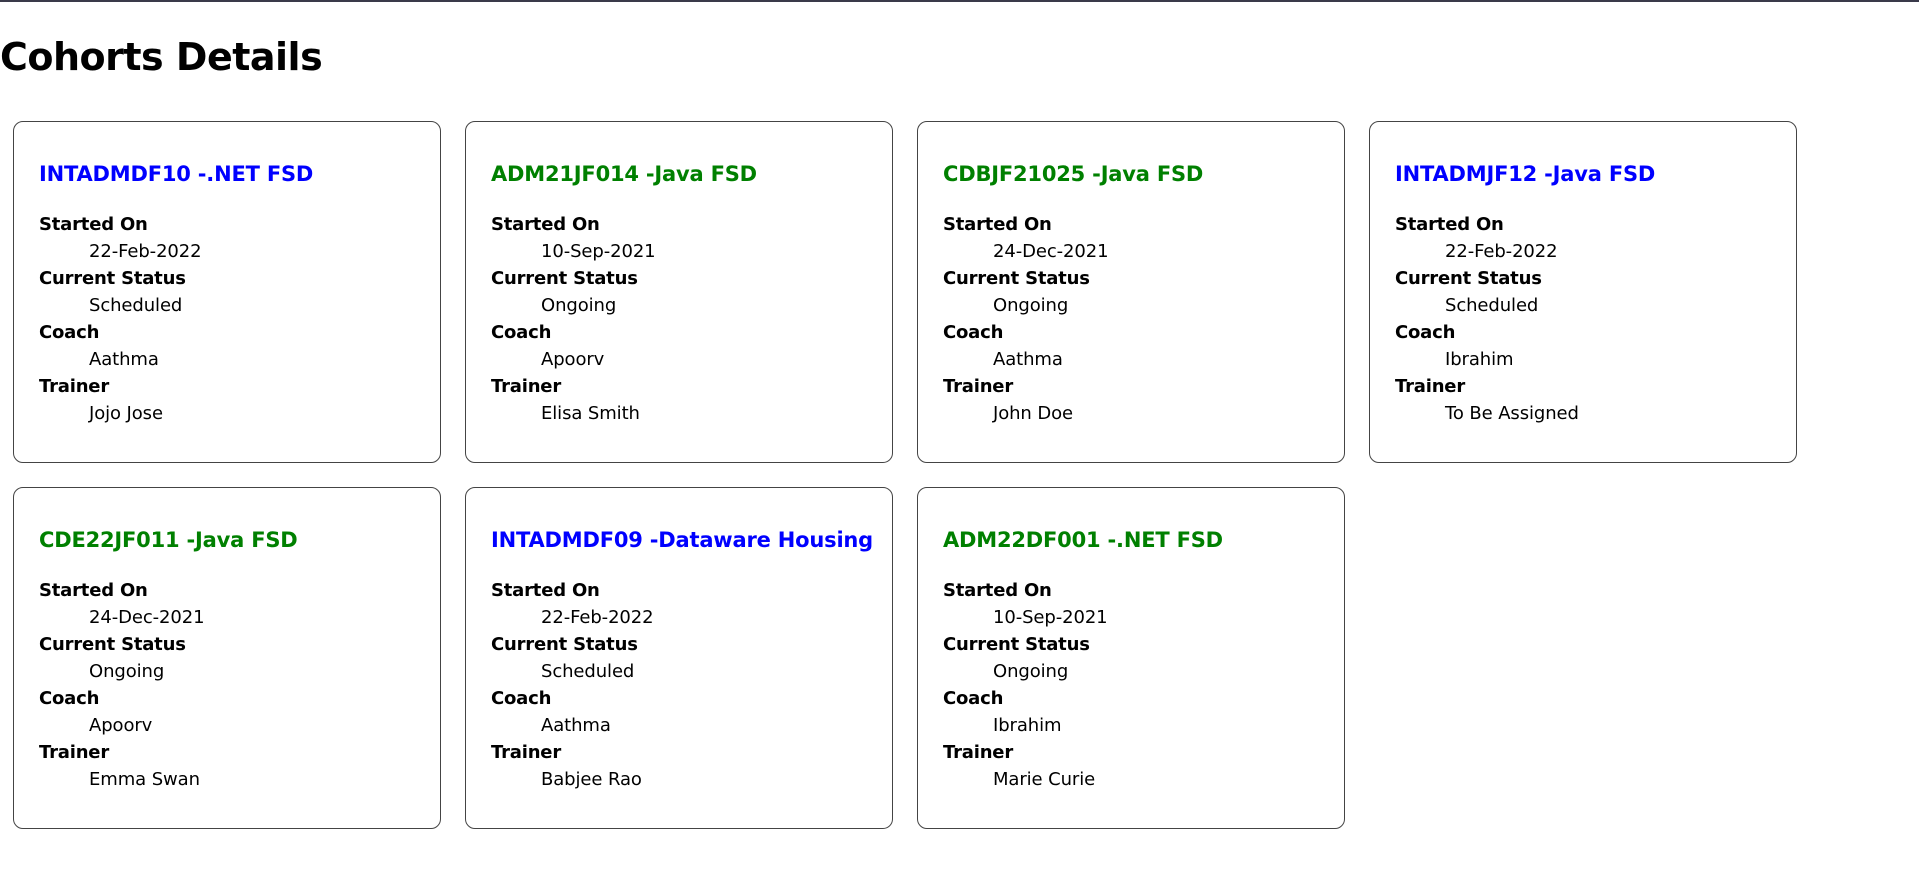  What do you see at coordinates (1073, 174) in the screenshot?
I see `cohort-title: CDBJF21025 -Java FSD` at bounding box center [1073, 174].